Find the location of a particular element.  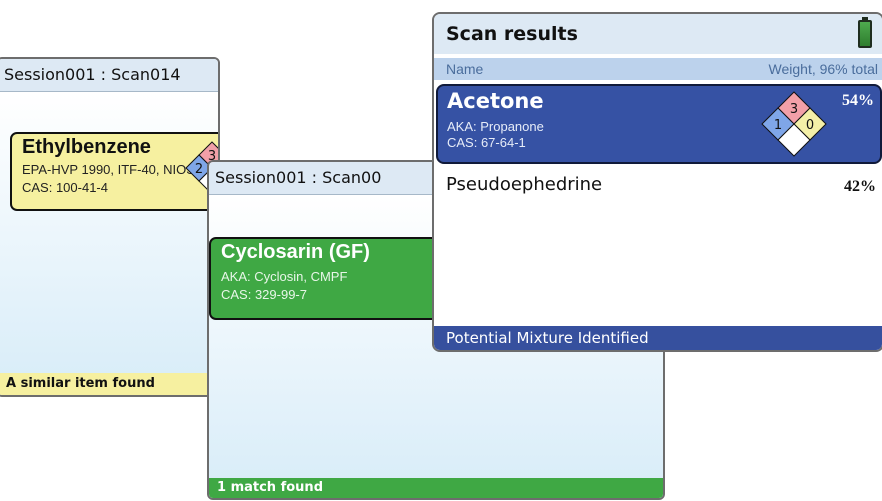

result-cas: CAS: 329-99-7 is located at coordinates (264, 294).